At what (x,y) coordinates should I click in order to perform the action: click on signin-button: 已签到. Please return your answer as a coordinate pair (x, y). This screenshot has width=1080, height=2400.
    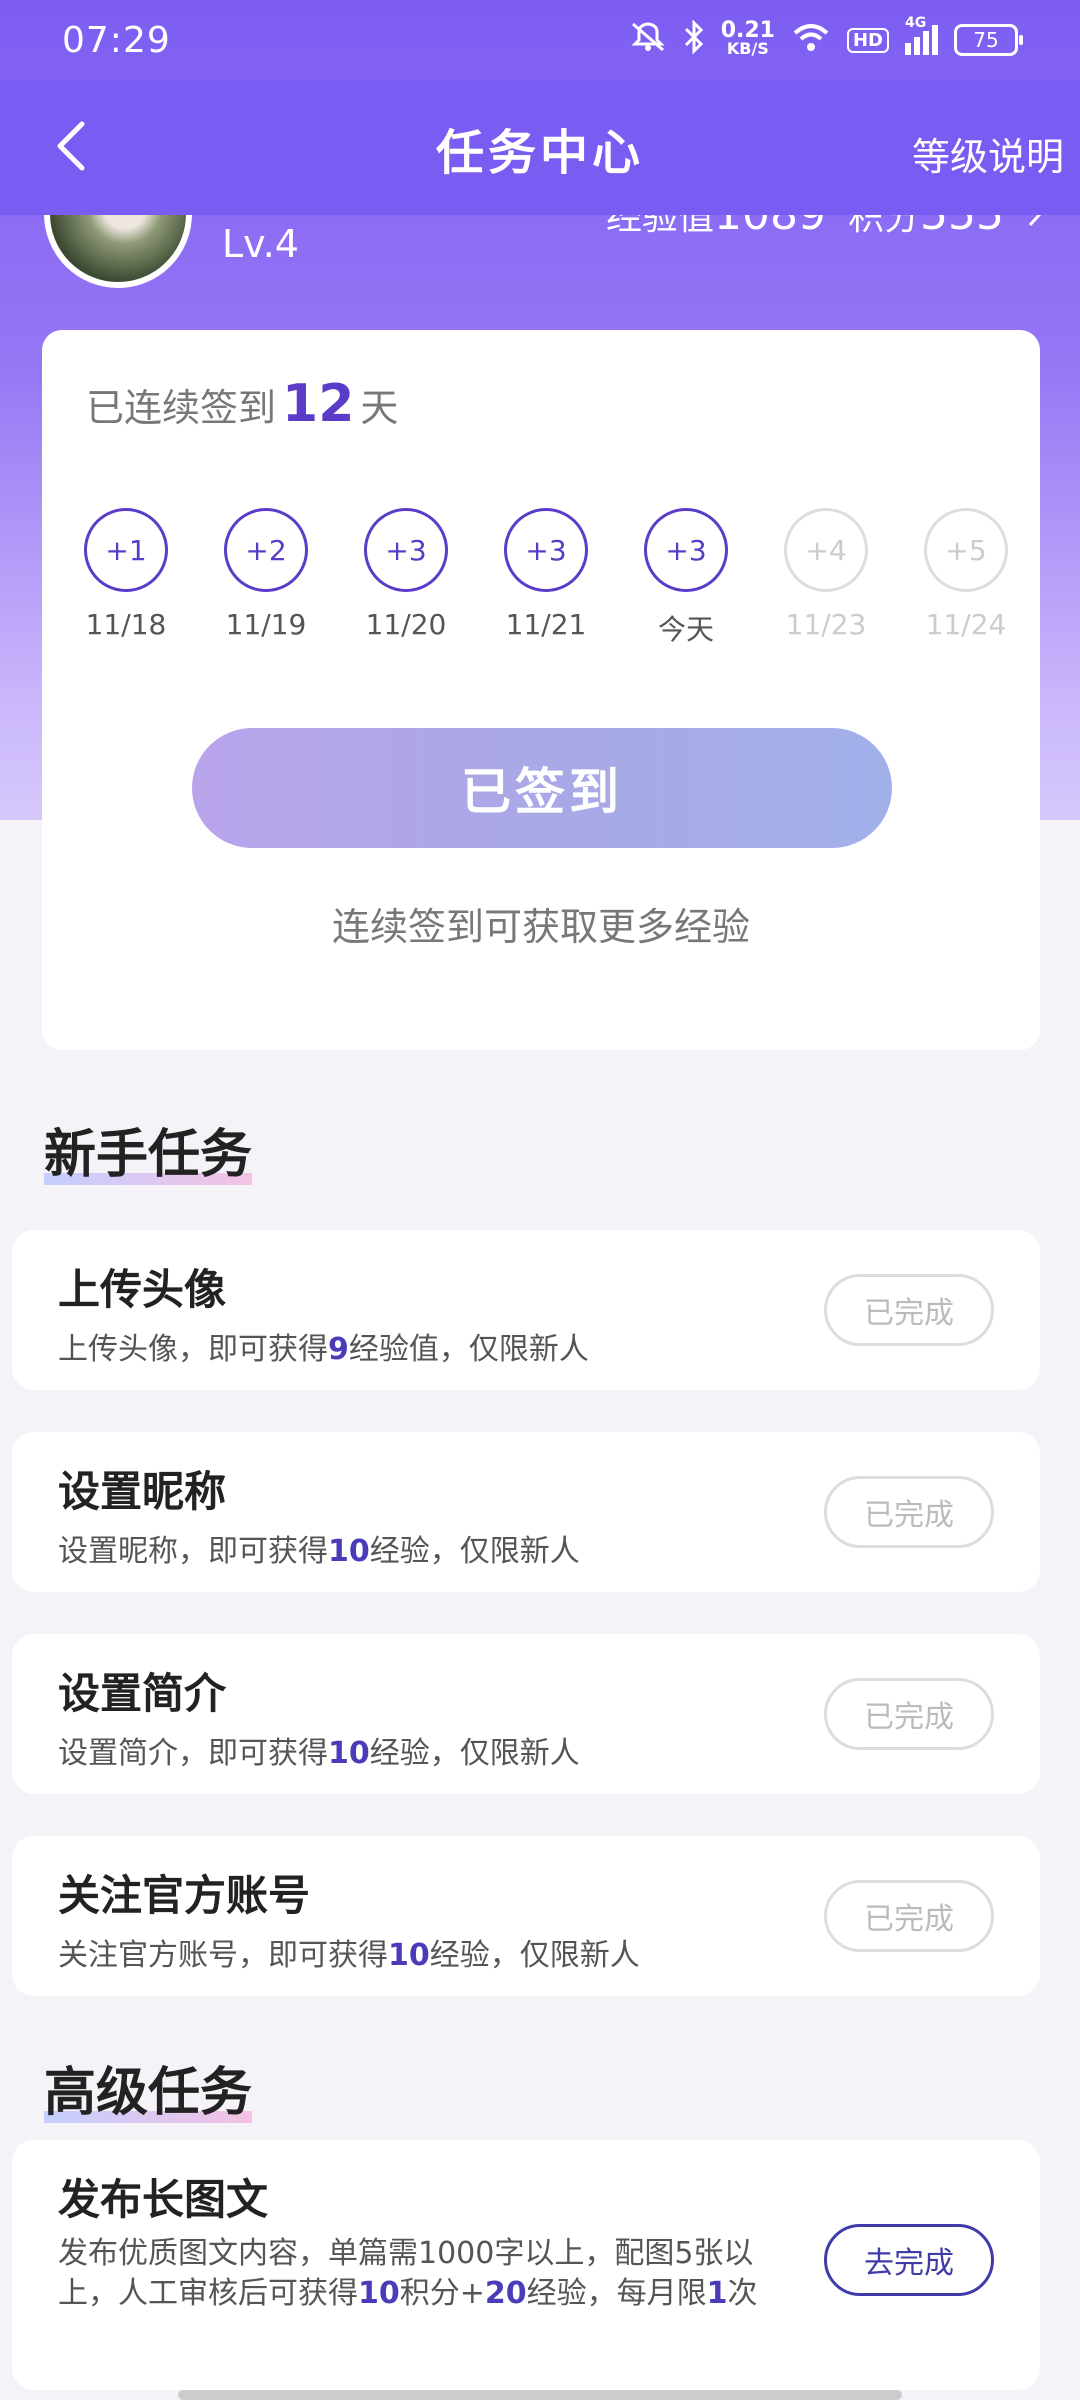
    Looking at the image, I should click on (542, 788).